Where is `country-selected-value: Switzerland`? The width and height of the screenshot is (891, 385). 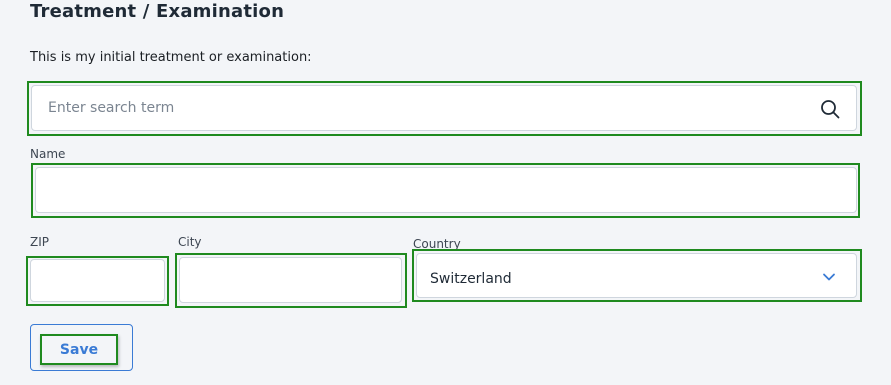 country-selected-value: Switzerland is located at coordinates (471, 279).